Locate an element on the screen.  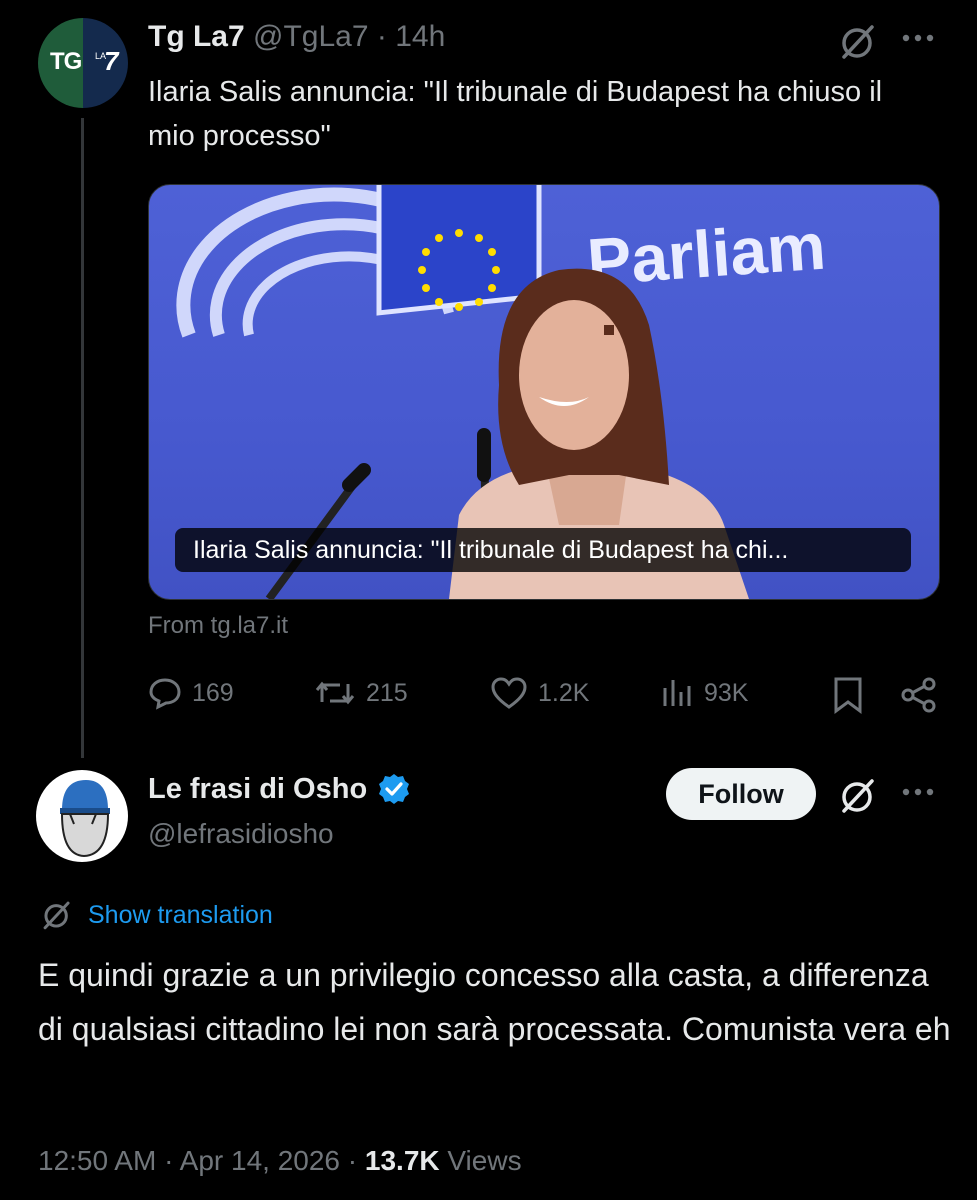
reply-icon is located at coordinates (165, 693).